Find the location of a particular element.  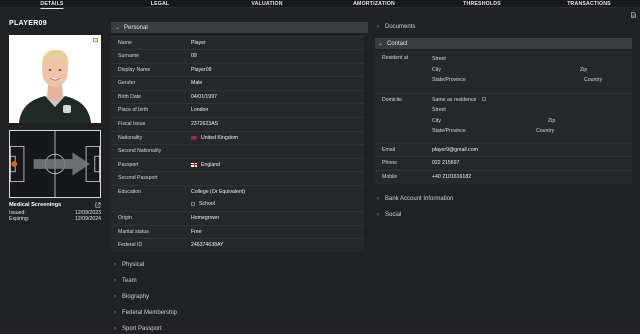

field-label: Passport is located at coordinates (128, 165).